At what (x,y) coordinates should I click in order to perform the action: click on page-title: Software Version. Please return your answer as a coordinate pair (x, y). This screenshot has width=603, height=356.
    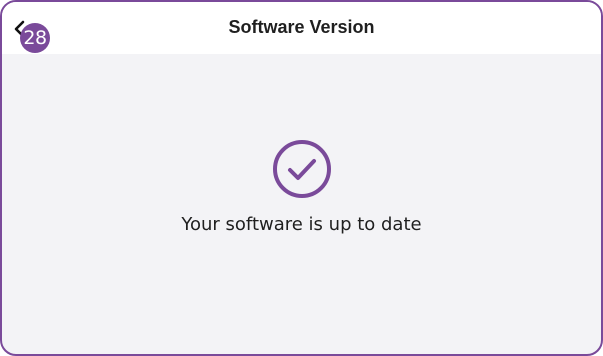
    Looking at the image, I should click on (301, 26).